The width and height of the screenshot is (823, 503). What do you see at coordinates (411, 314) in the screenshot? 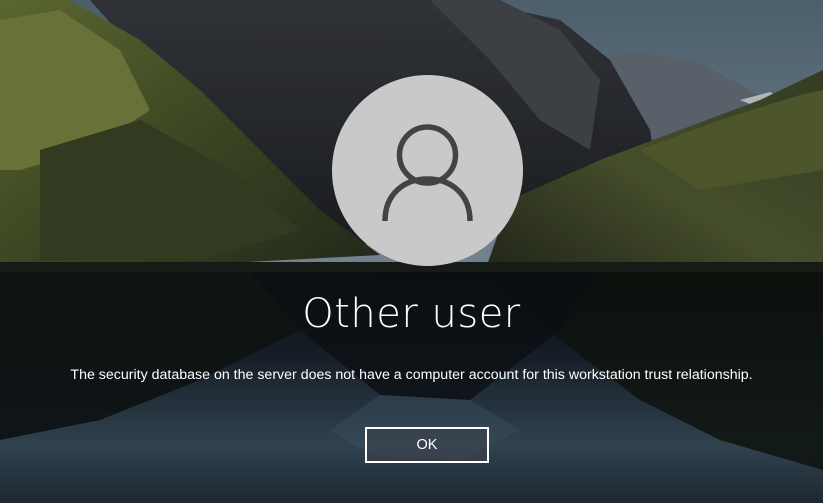
I see `username-label: Other user` at bounding box center [411, 314].